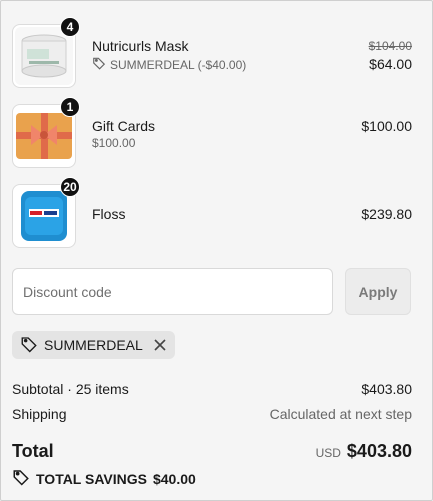 The height and width of the screenshot is (501, 433). Describe the element at coordinates (172, 291) in the screenshot. I see `discount-code-input` at that location.